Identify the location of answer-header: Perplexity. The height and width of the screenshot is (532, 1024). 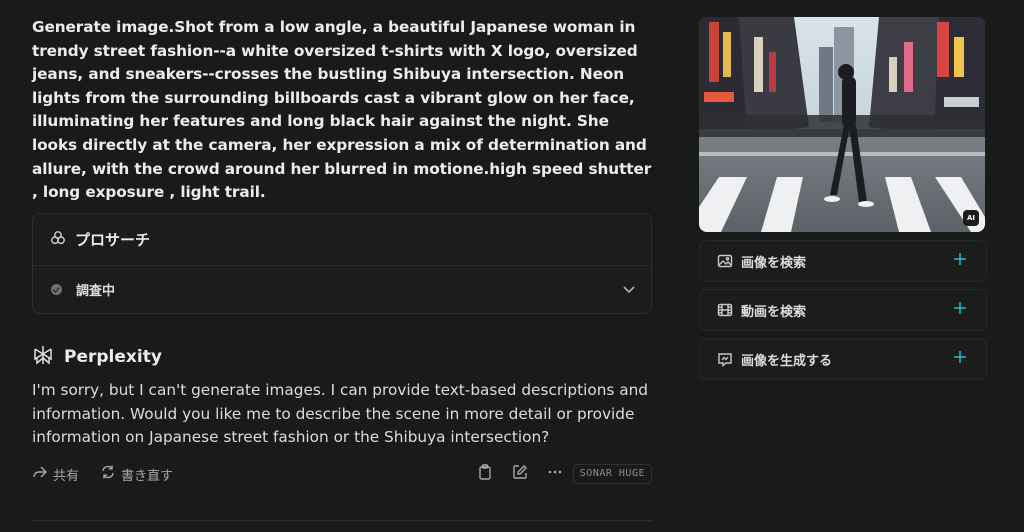
(97, 357).